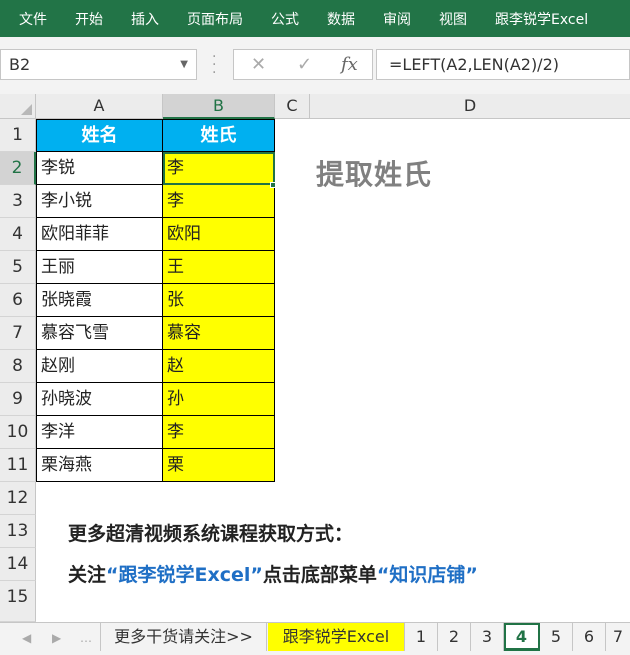 The width and height of the screenshot is (630, 655). Describe the element at coordinates (184, 64) in the screenshot. I see `chevron-down-icon: ▼` at that location.